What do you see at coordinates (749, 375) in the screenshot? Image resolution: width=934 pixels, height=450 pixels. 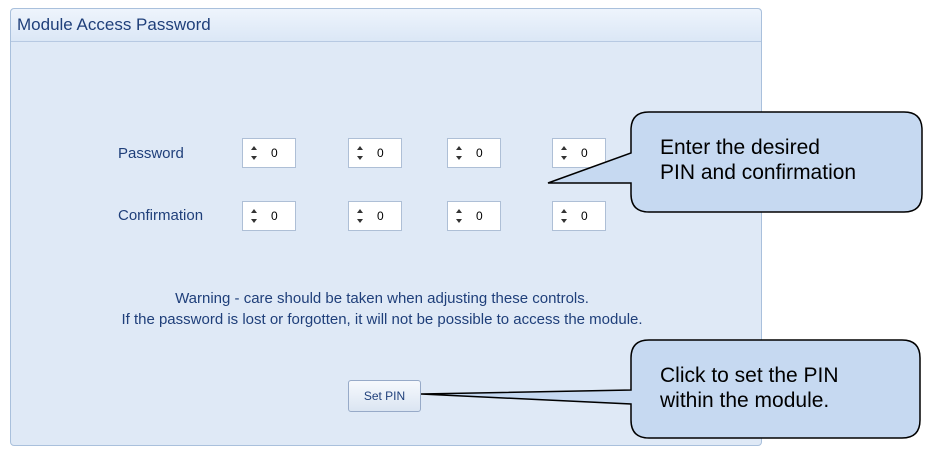 I see `callout-set-pin-line-1: Click to set the PIN` at bounding box center [749, 375].